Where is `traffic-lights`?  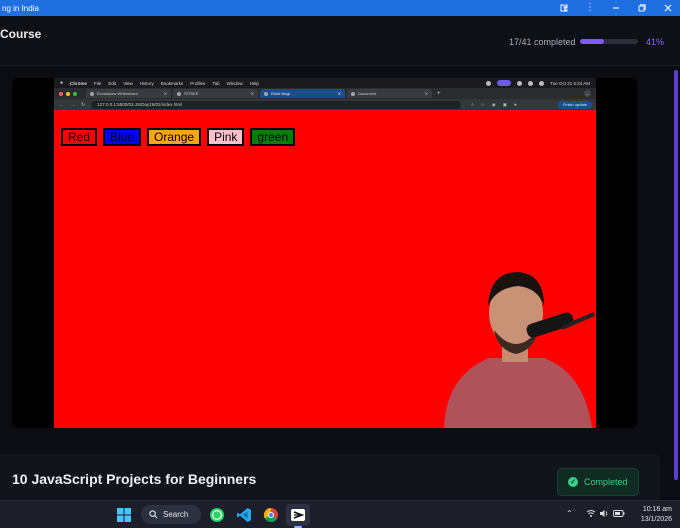 traffic-lights is located at coordinates (68, 93).